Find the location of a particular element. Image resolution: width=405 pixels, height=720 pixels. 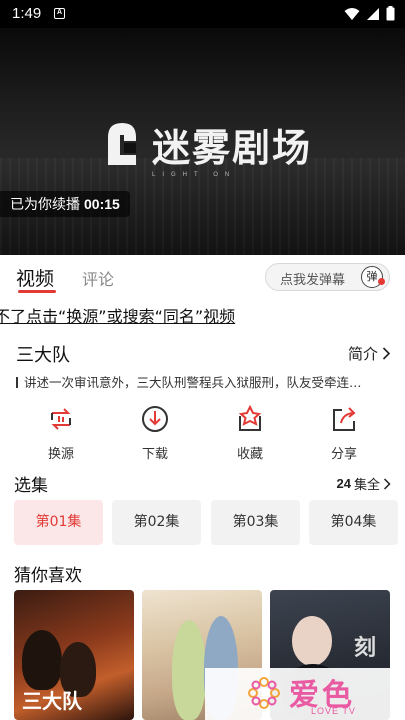

show-title: 三大队 is located at coordinates (43, 355).